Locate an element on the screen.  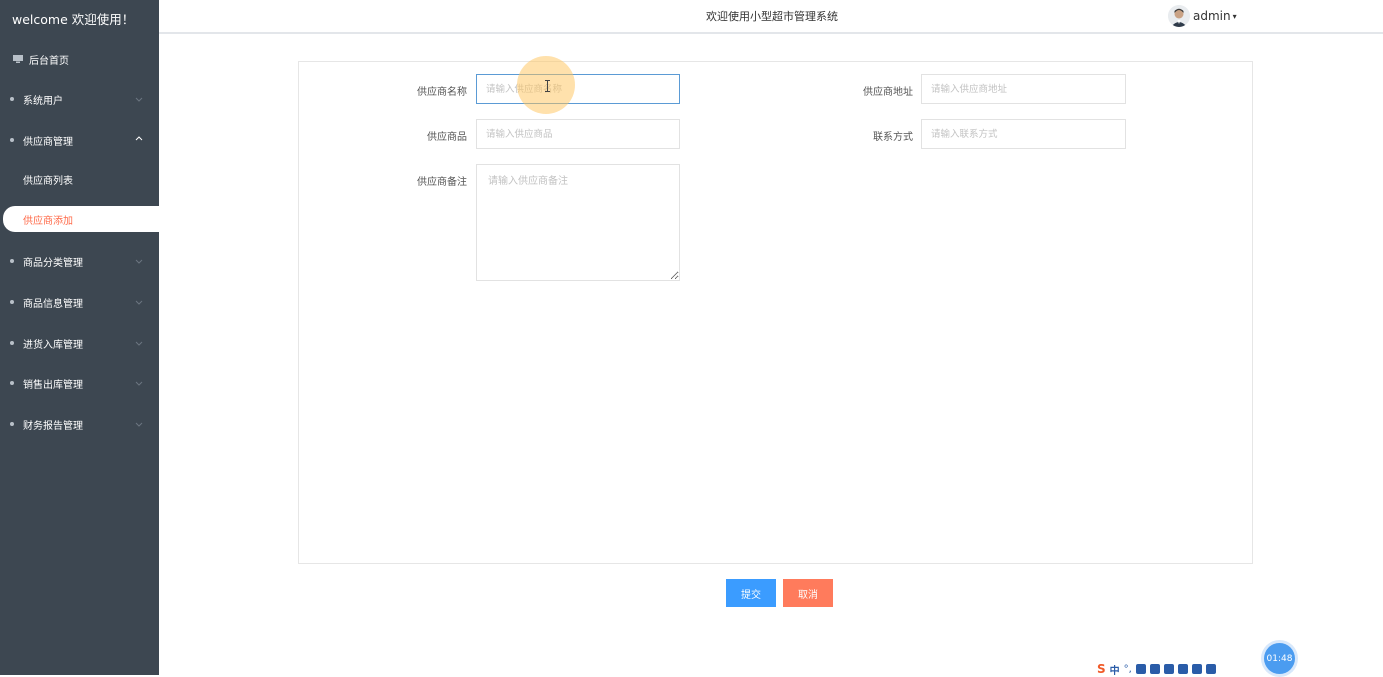
emoji-icon is located at coordinates (1140, 669).